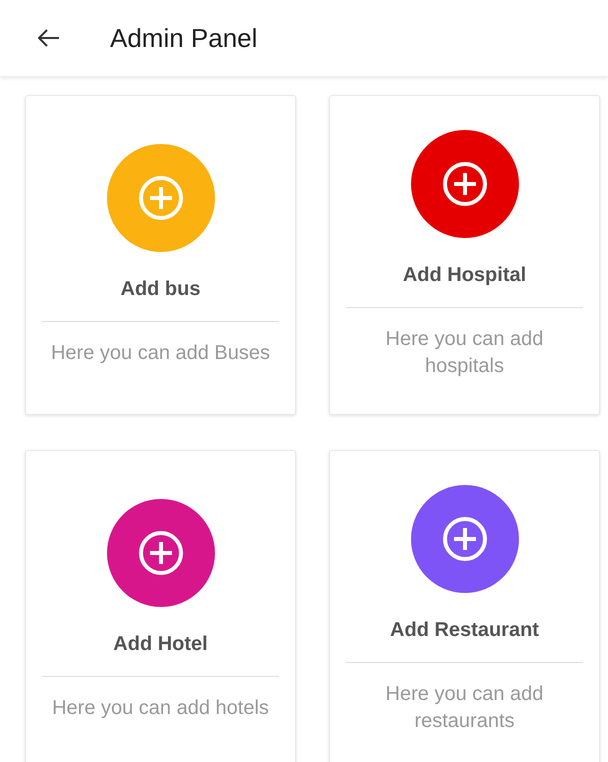  I want to click on card-description: Here you can add Buses, so click(160, 353).